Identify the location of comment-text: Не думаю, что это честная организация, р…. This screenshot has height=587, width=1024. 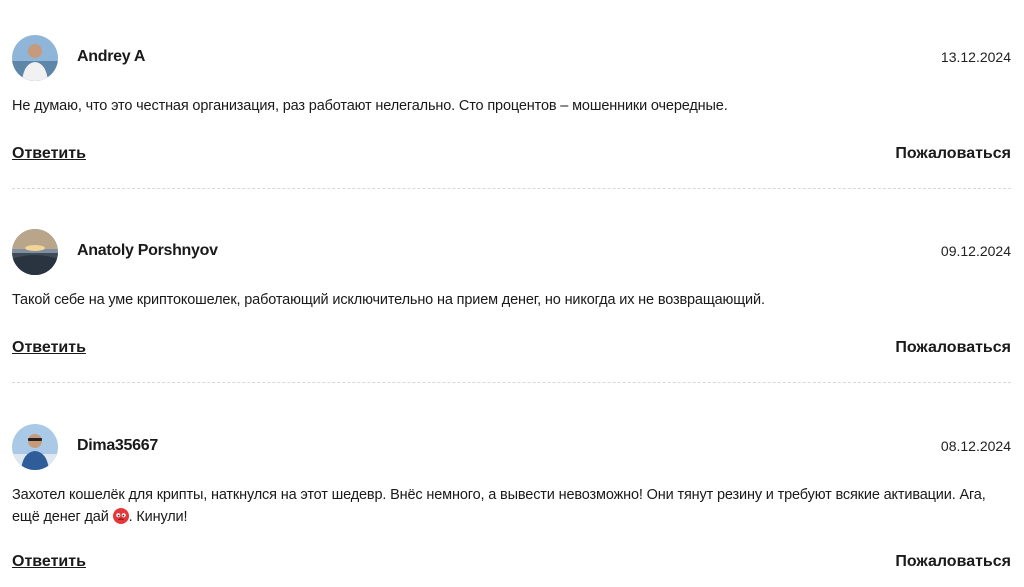
(370, 106).